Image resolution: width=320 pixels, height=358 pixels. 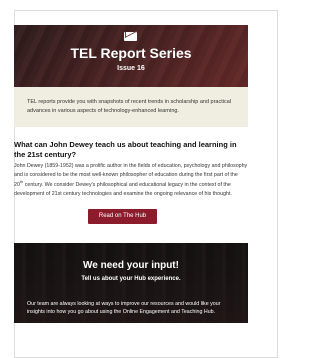 What do you see at coordinates (131, 265) in the screenshot?
I see `feedback-heading: We need your input!` at bounding box center [131, 265].